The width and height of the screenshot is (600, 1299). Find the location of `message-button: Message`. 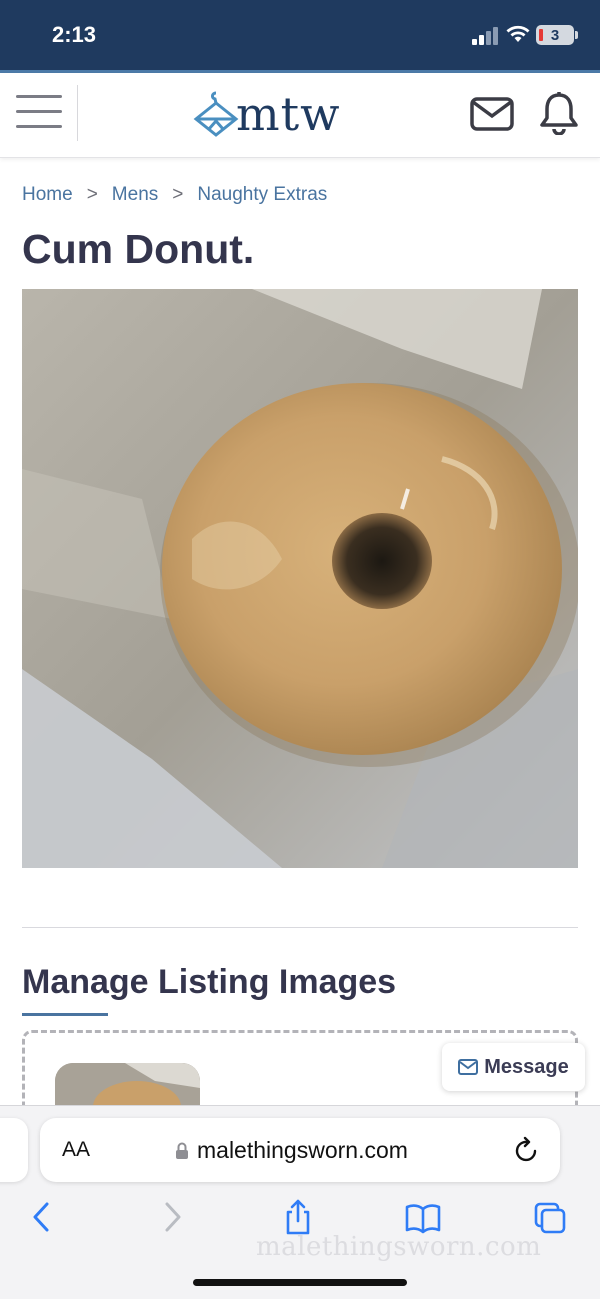

message-button: Message is located at coordinates (513, 1067).